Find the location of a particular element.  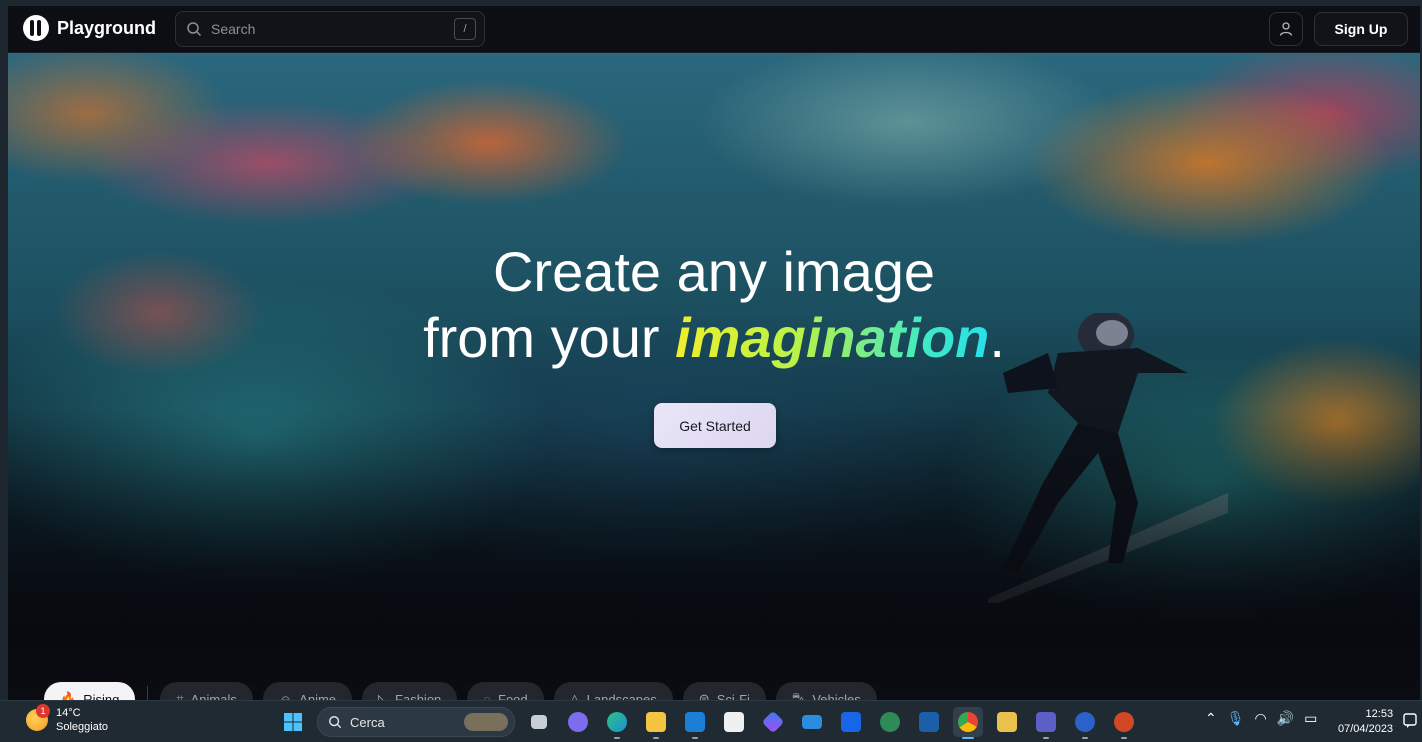

category-chip-food: ◌ Food is located at coordinates (505, 691).